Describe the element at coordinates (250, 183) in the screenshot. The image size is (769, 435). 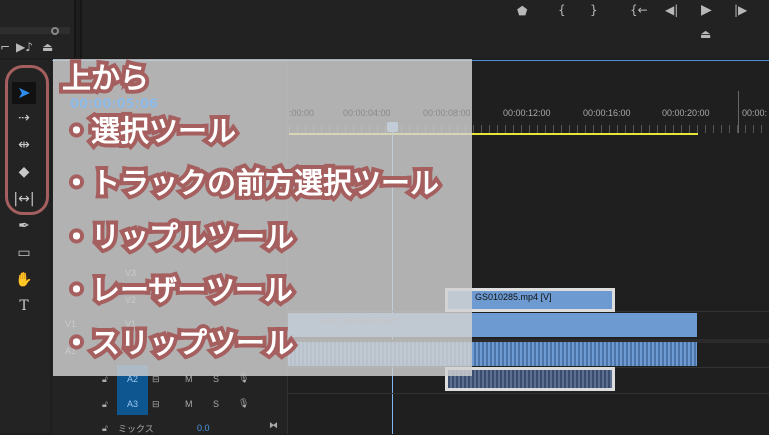
I see `annotation-item: ・トラックの前方選択ツール` at that location.